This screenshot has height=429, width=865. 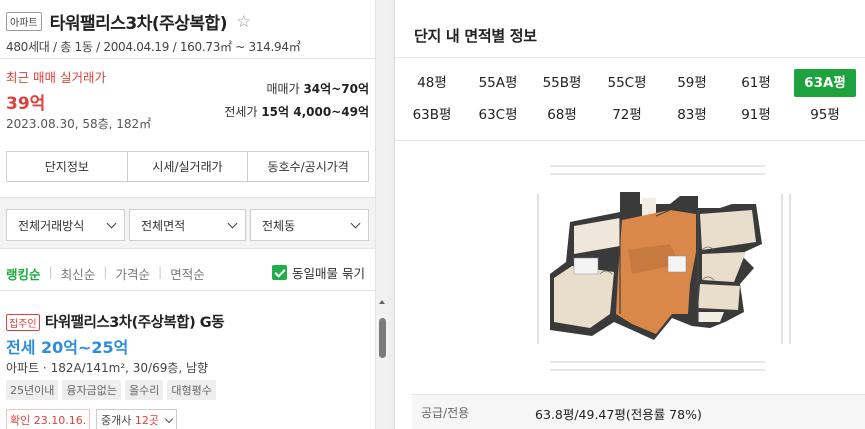 I want to click on area-info-value: 63.8평/49.47평(전용률 78%), so click(x=618, y=414).